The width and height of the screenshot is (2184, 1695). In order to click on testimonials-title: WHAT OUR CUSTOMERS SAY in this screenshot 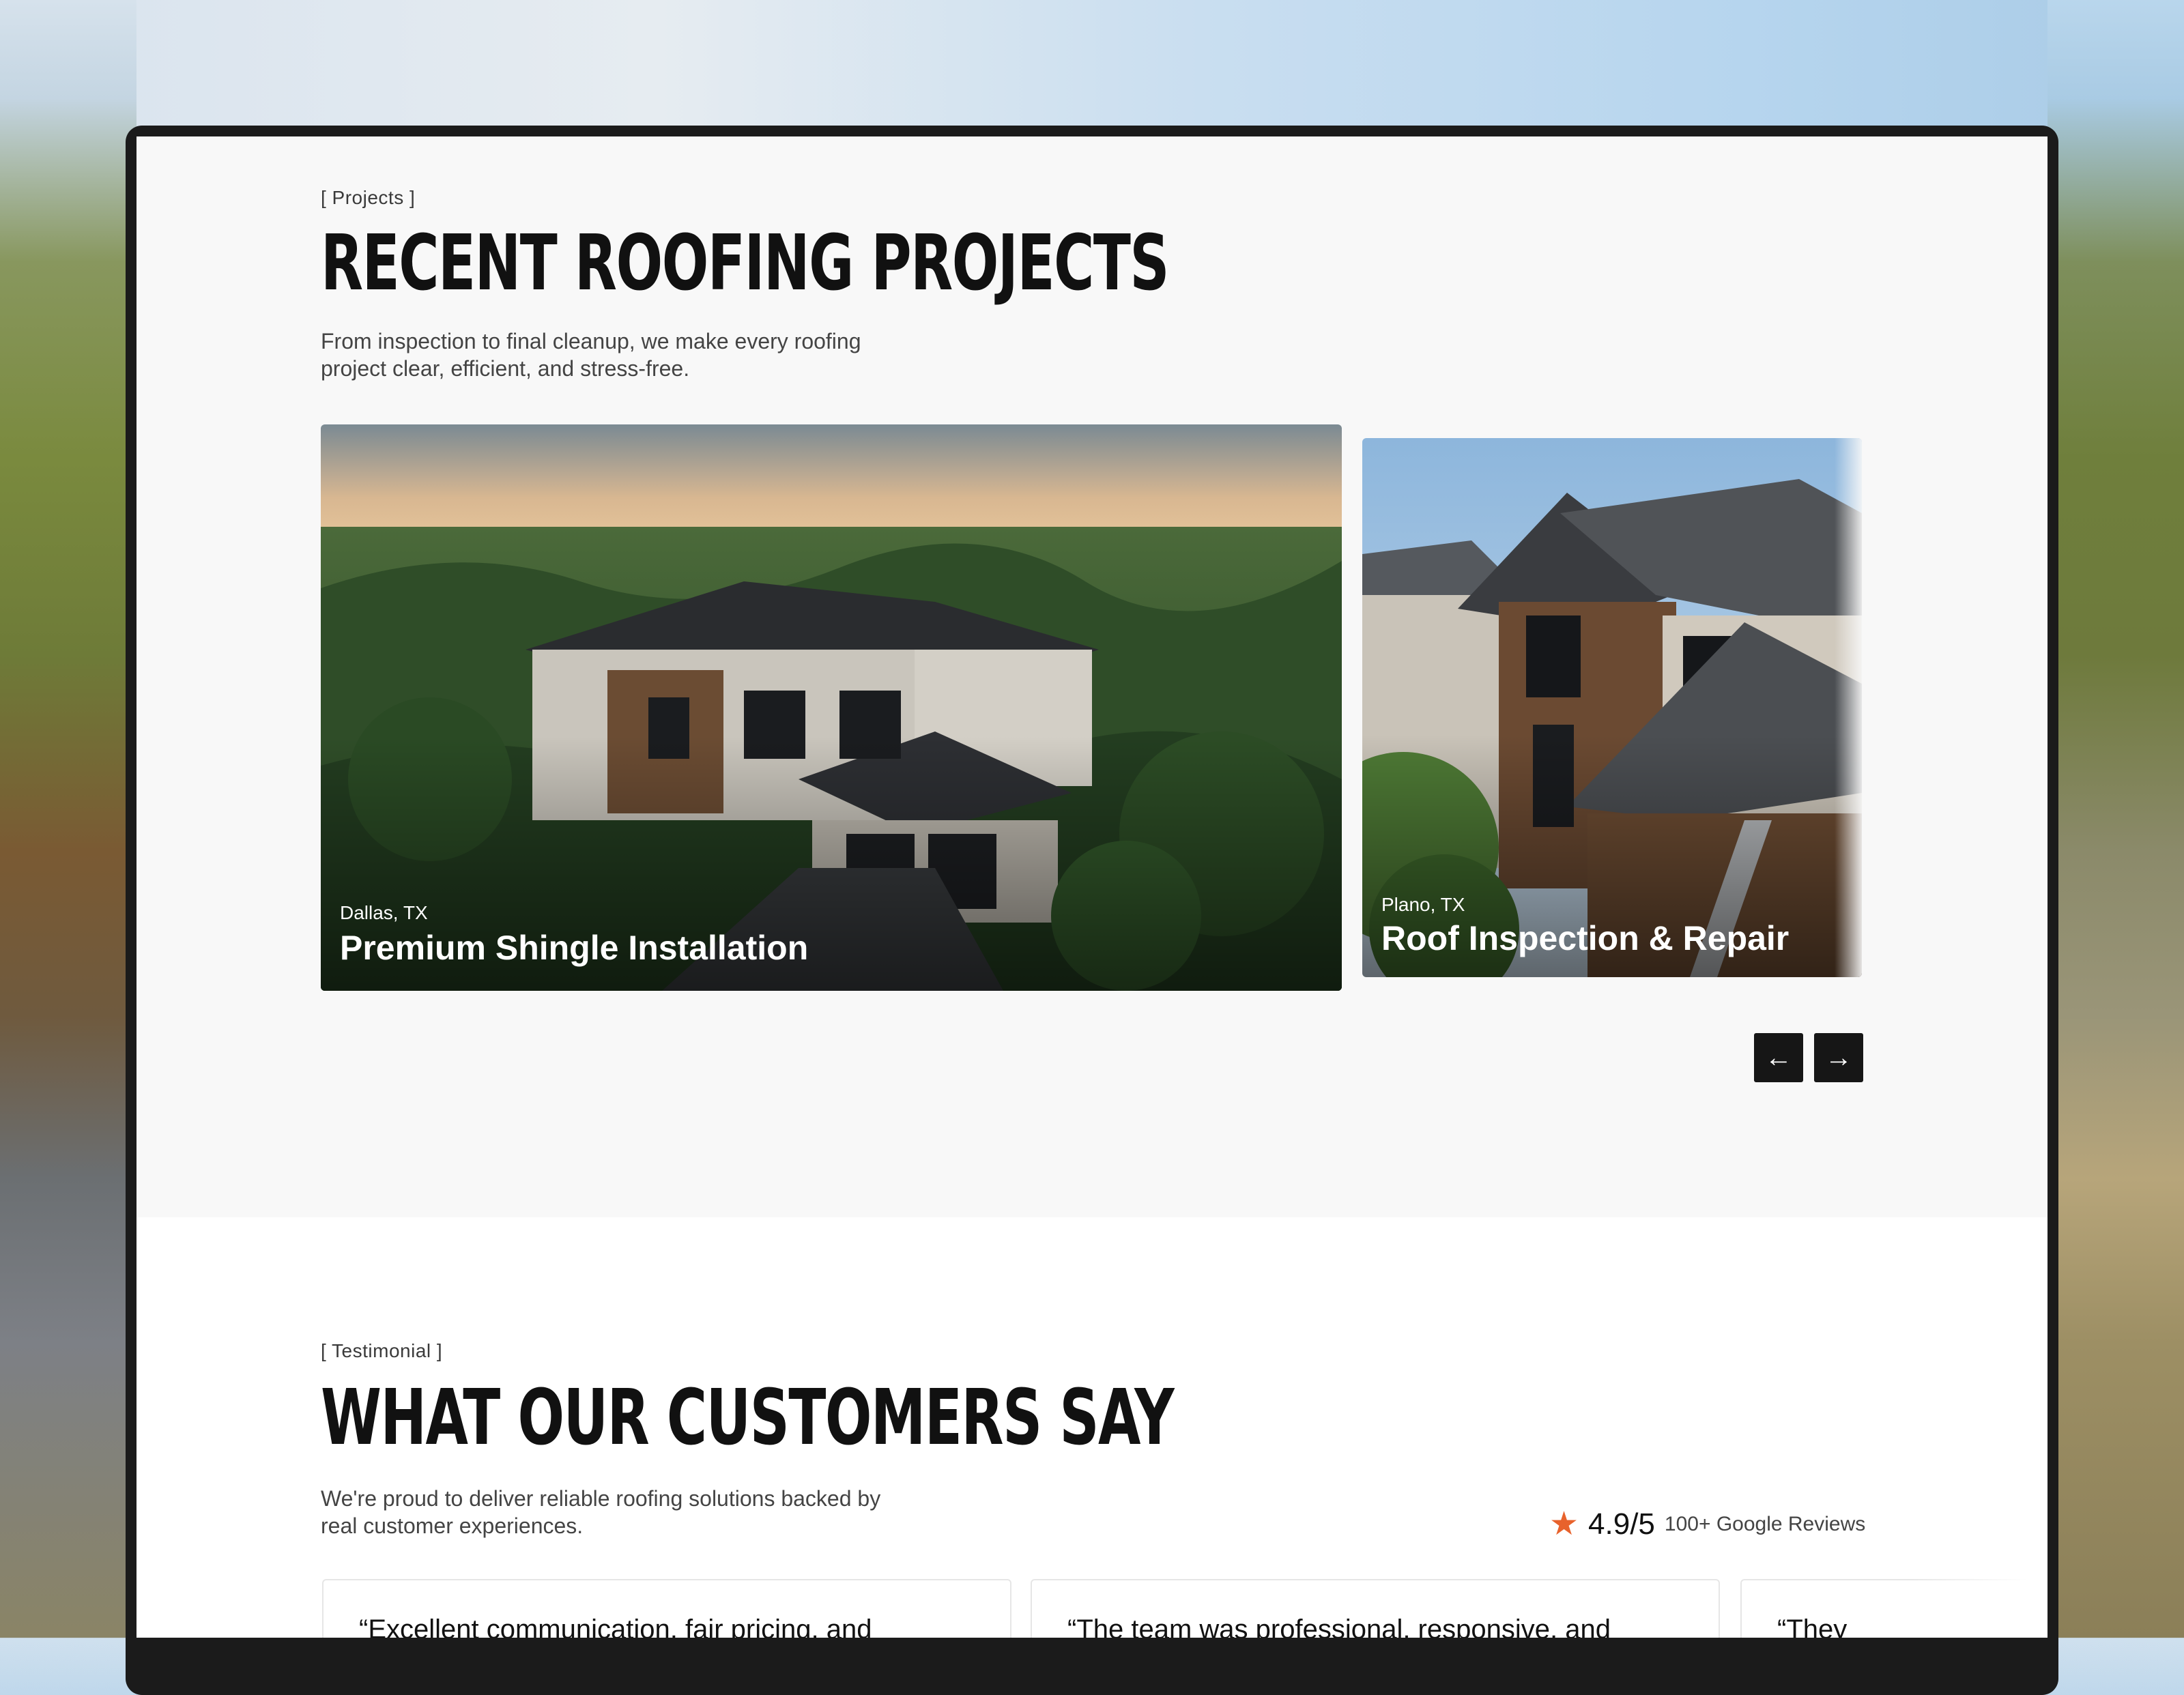, I will do `click(748, 1418)`.